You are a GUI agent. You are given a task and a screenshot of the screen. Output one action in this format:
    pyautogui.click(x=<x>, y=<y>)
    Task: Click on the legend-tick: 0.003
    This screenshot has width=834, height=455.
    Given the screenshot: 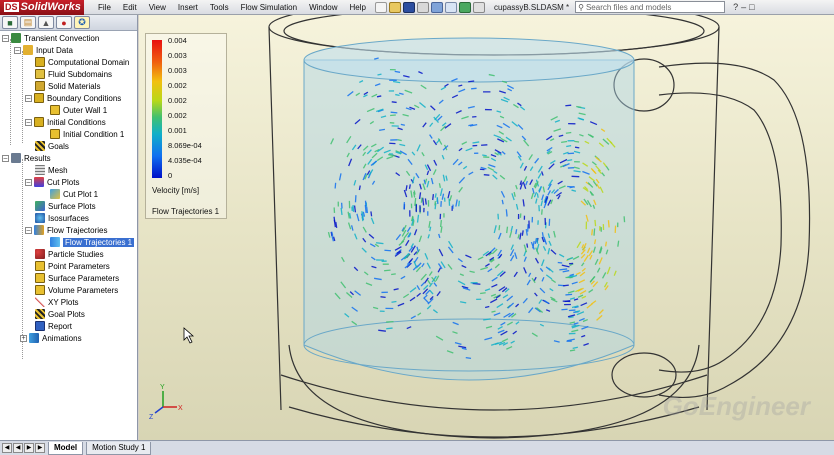 What is the action you would take?
    pyautogui.click(x=177, y=70)
    